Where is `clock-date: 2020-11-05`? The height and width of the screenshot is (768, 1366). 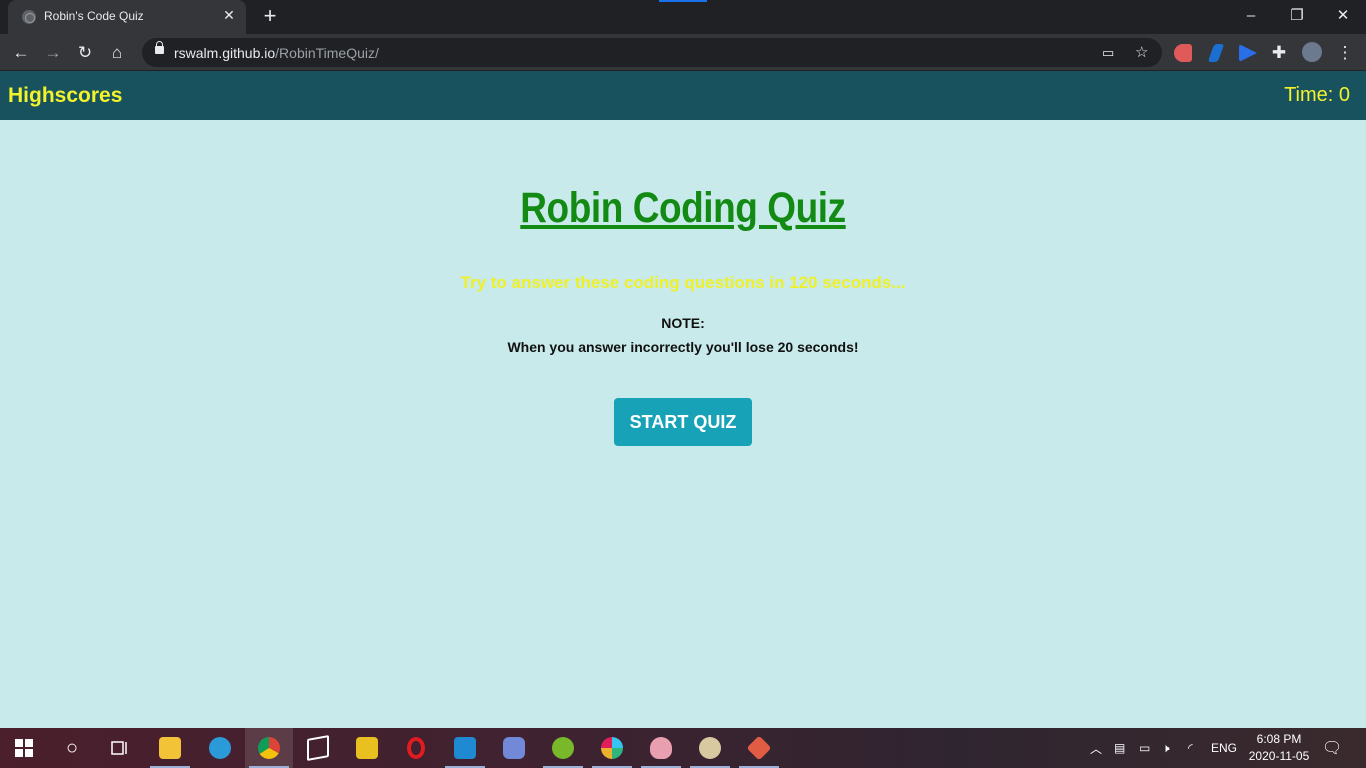
clock-date: 2020-11-05 is located at coordinates (1279, 756).